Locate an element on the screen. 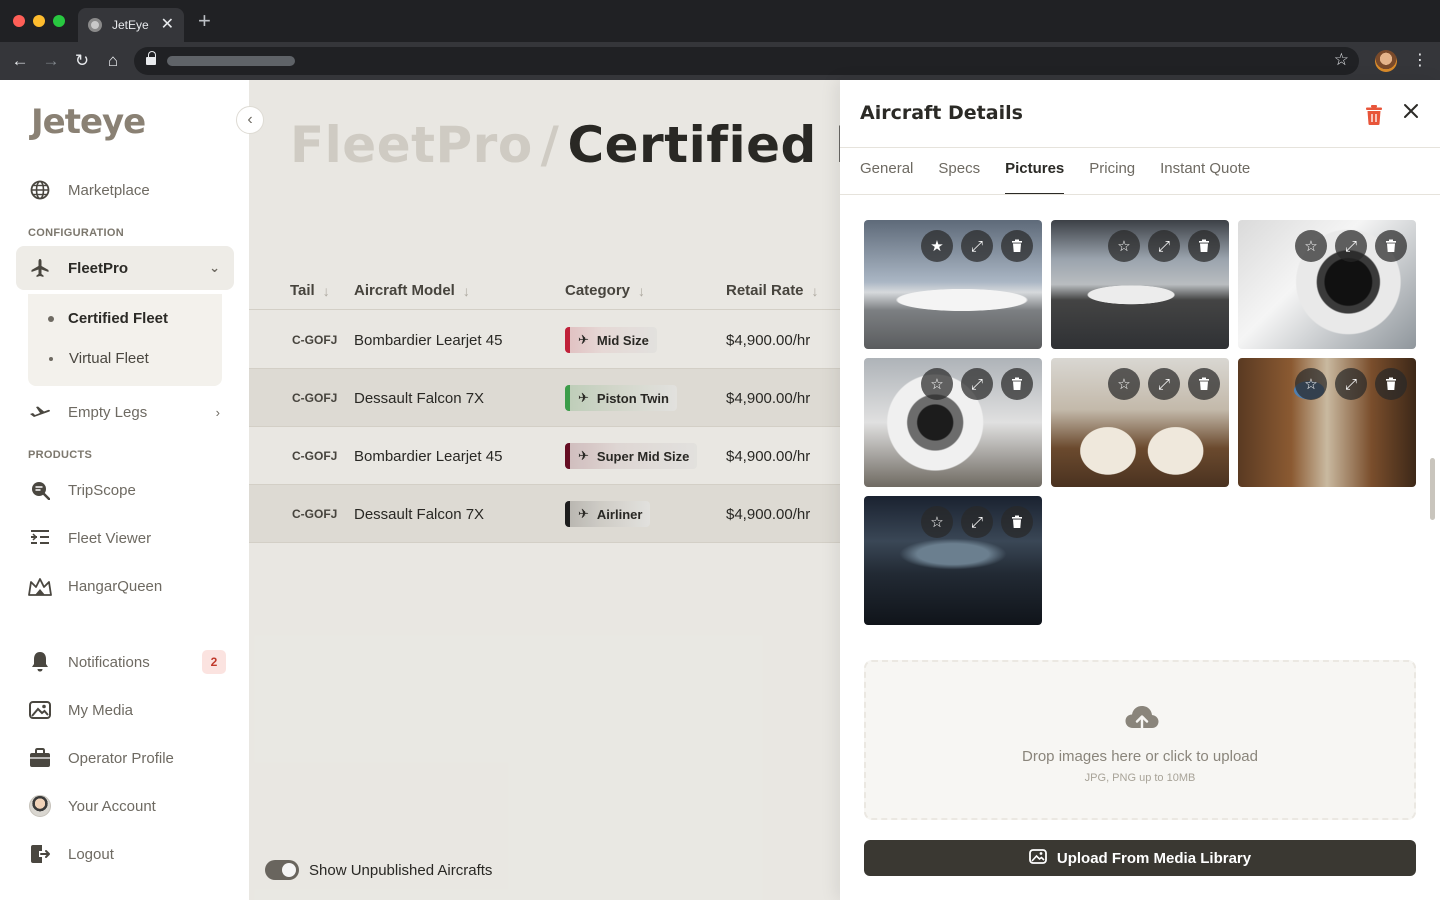 Image resolution: width=1440 pixels, height=900 pixels. sidebar-item-your-account: Your Account is located at coordinates (125, 806).